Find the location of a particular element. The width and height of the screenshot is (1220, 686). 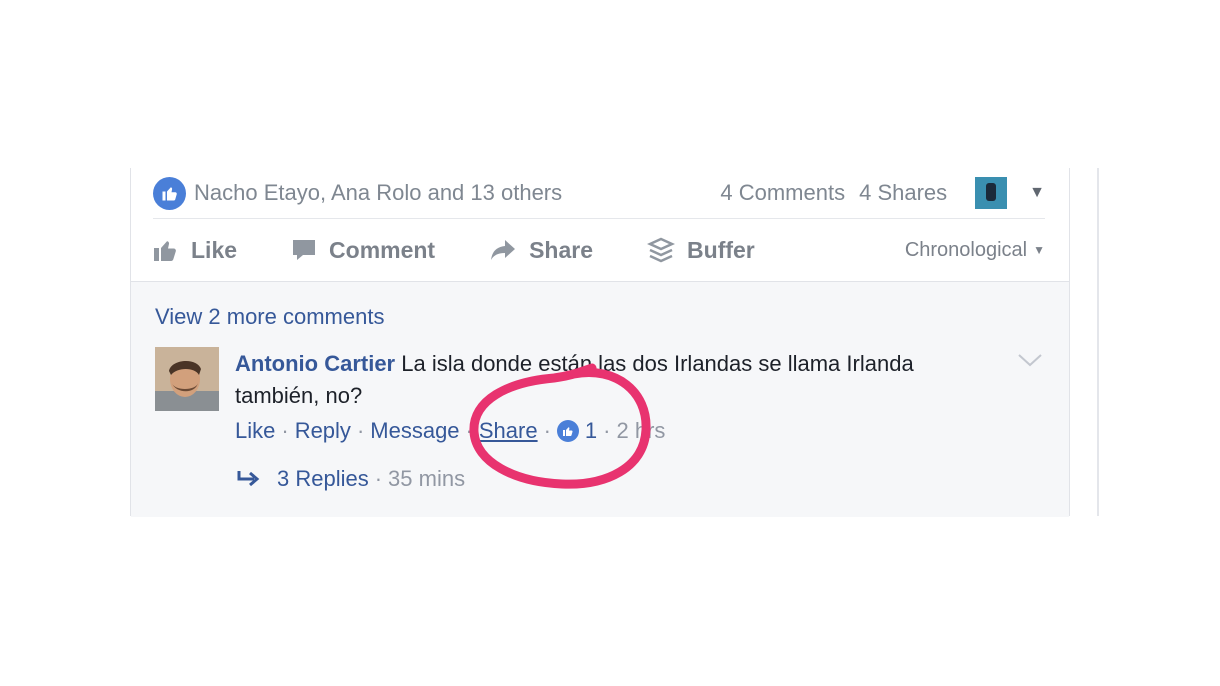

comment-like-count: 1 is located at coordinates (591, 431).